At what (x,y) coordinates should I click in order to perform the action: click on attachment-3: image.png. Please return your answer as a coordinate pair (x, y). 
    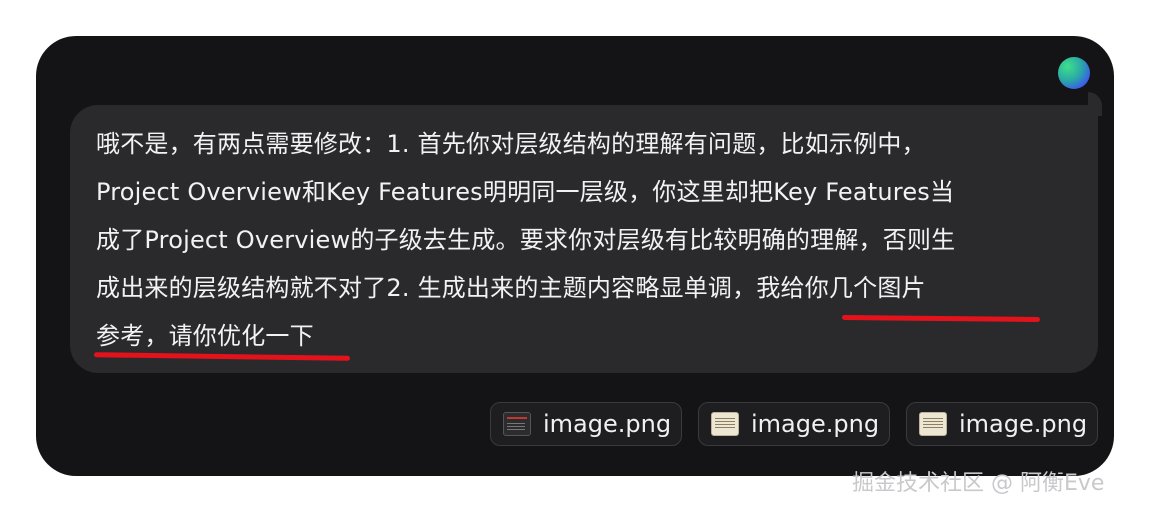
    Looking at the image, I should click on (1002, 424).